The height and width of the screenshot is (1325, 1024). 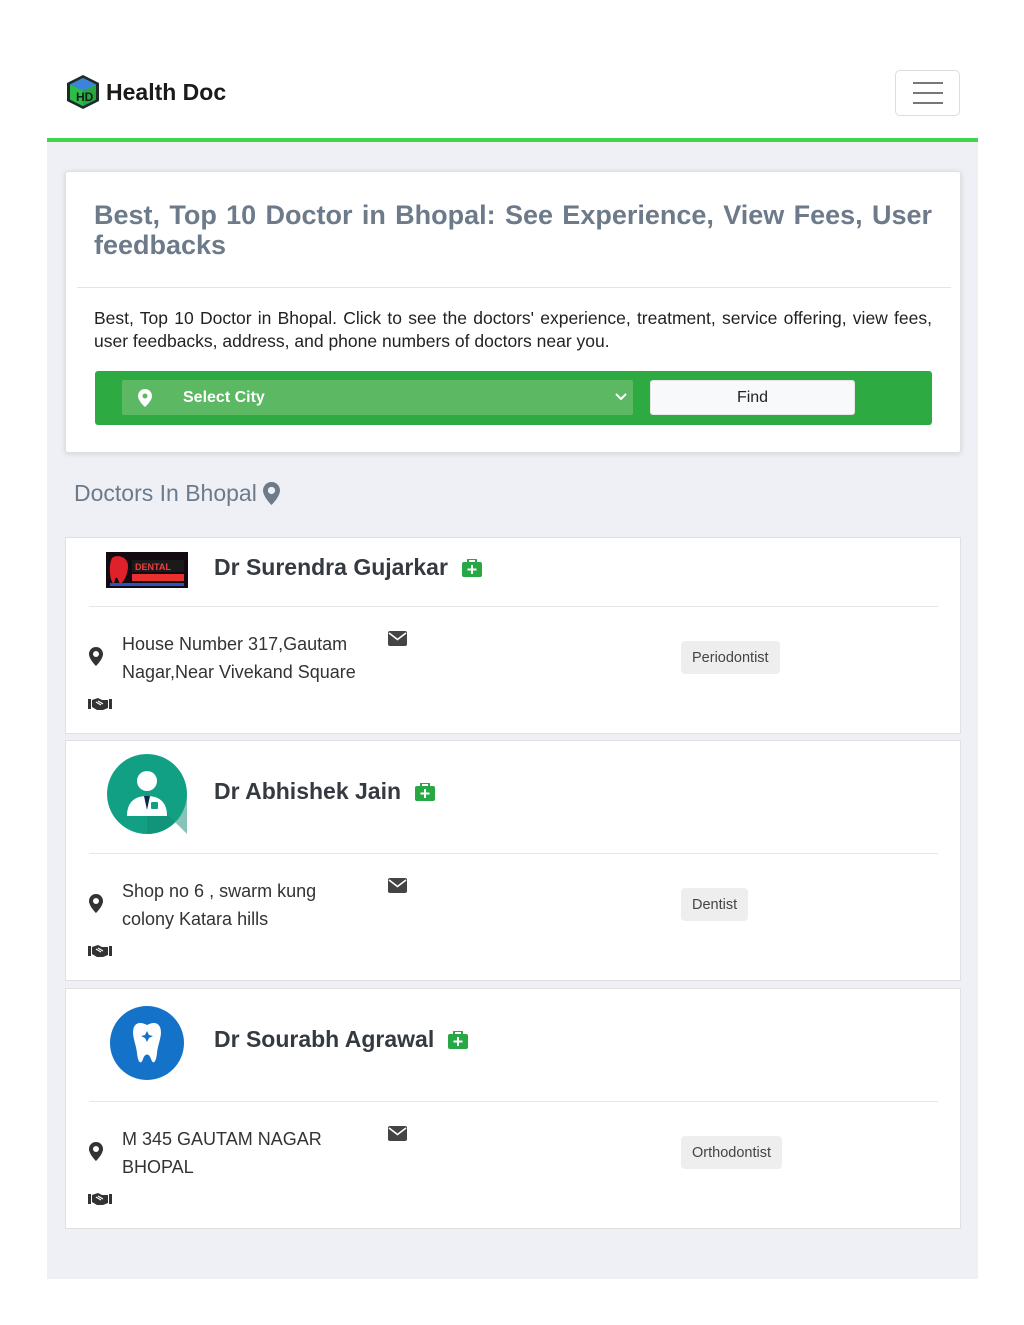 I want to click on health-doc-logo-icon: HD, so click(x=83, y=92).